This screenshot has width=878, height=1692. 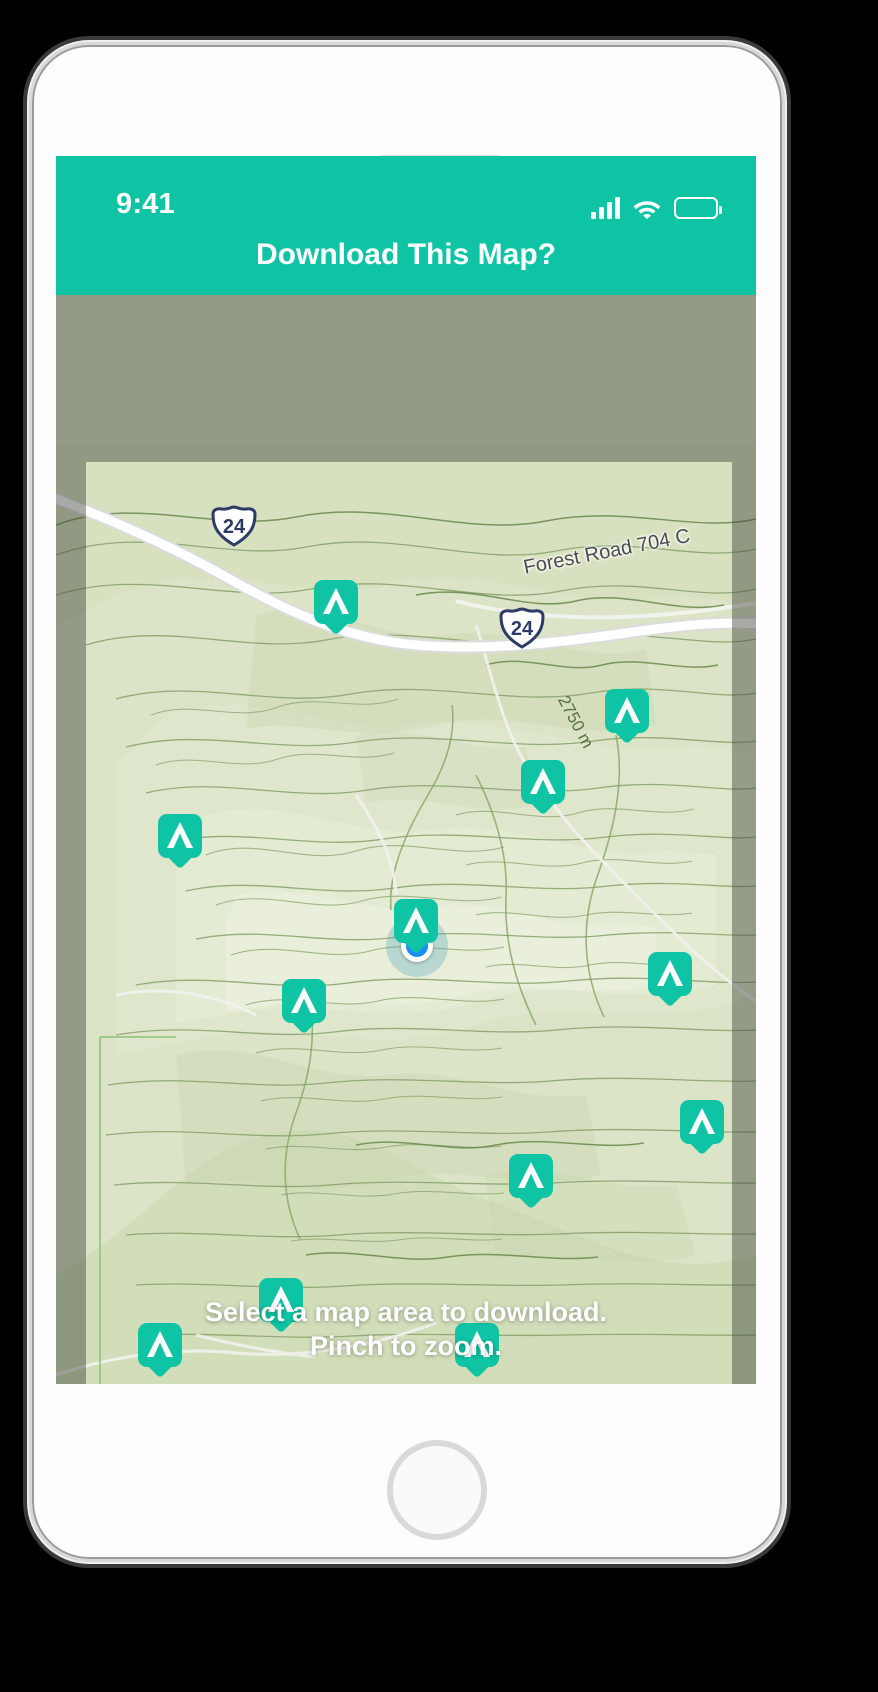 I want to click on selection-dim-right, so click(x=744, y=923).